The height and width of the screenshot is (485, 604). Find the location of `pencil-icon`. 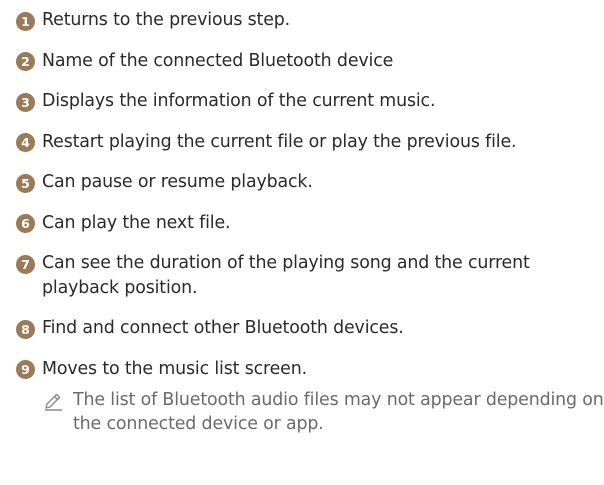

pencil-icon is located at coordinates (53, 402).